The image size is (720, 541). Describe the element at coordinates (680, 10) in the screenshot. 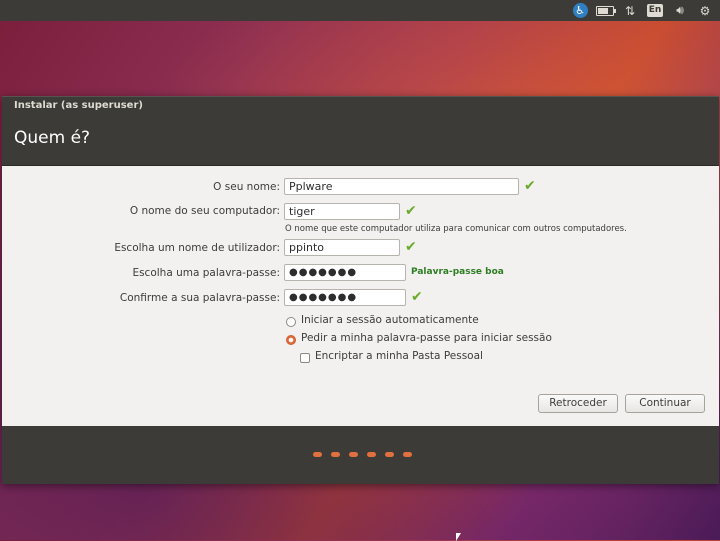

I see `volume-icon: 🔊︎` at that location.